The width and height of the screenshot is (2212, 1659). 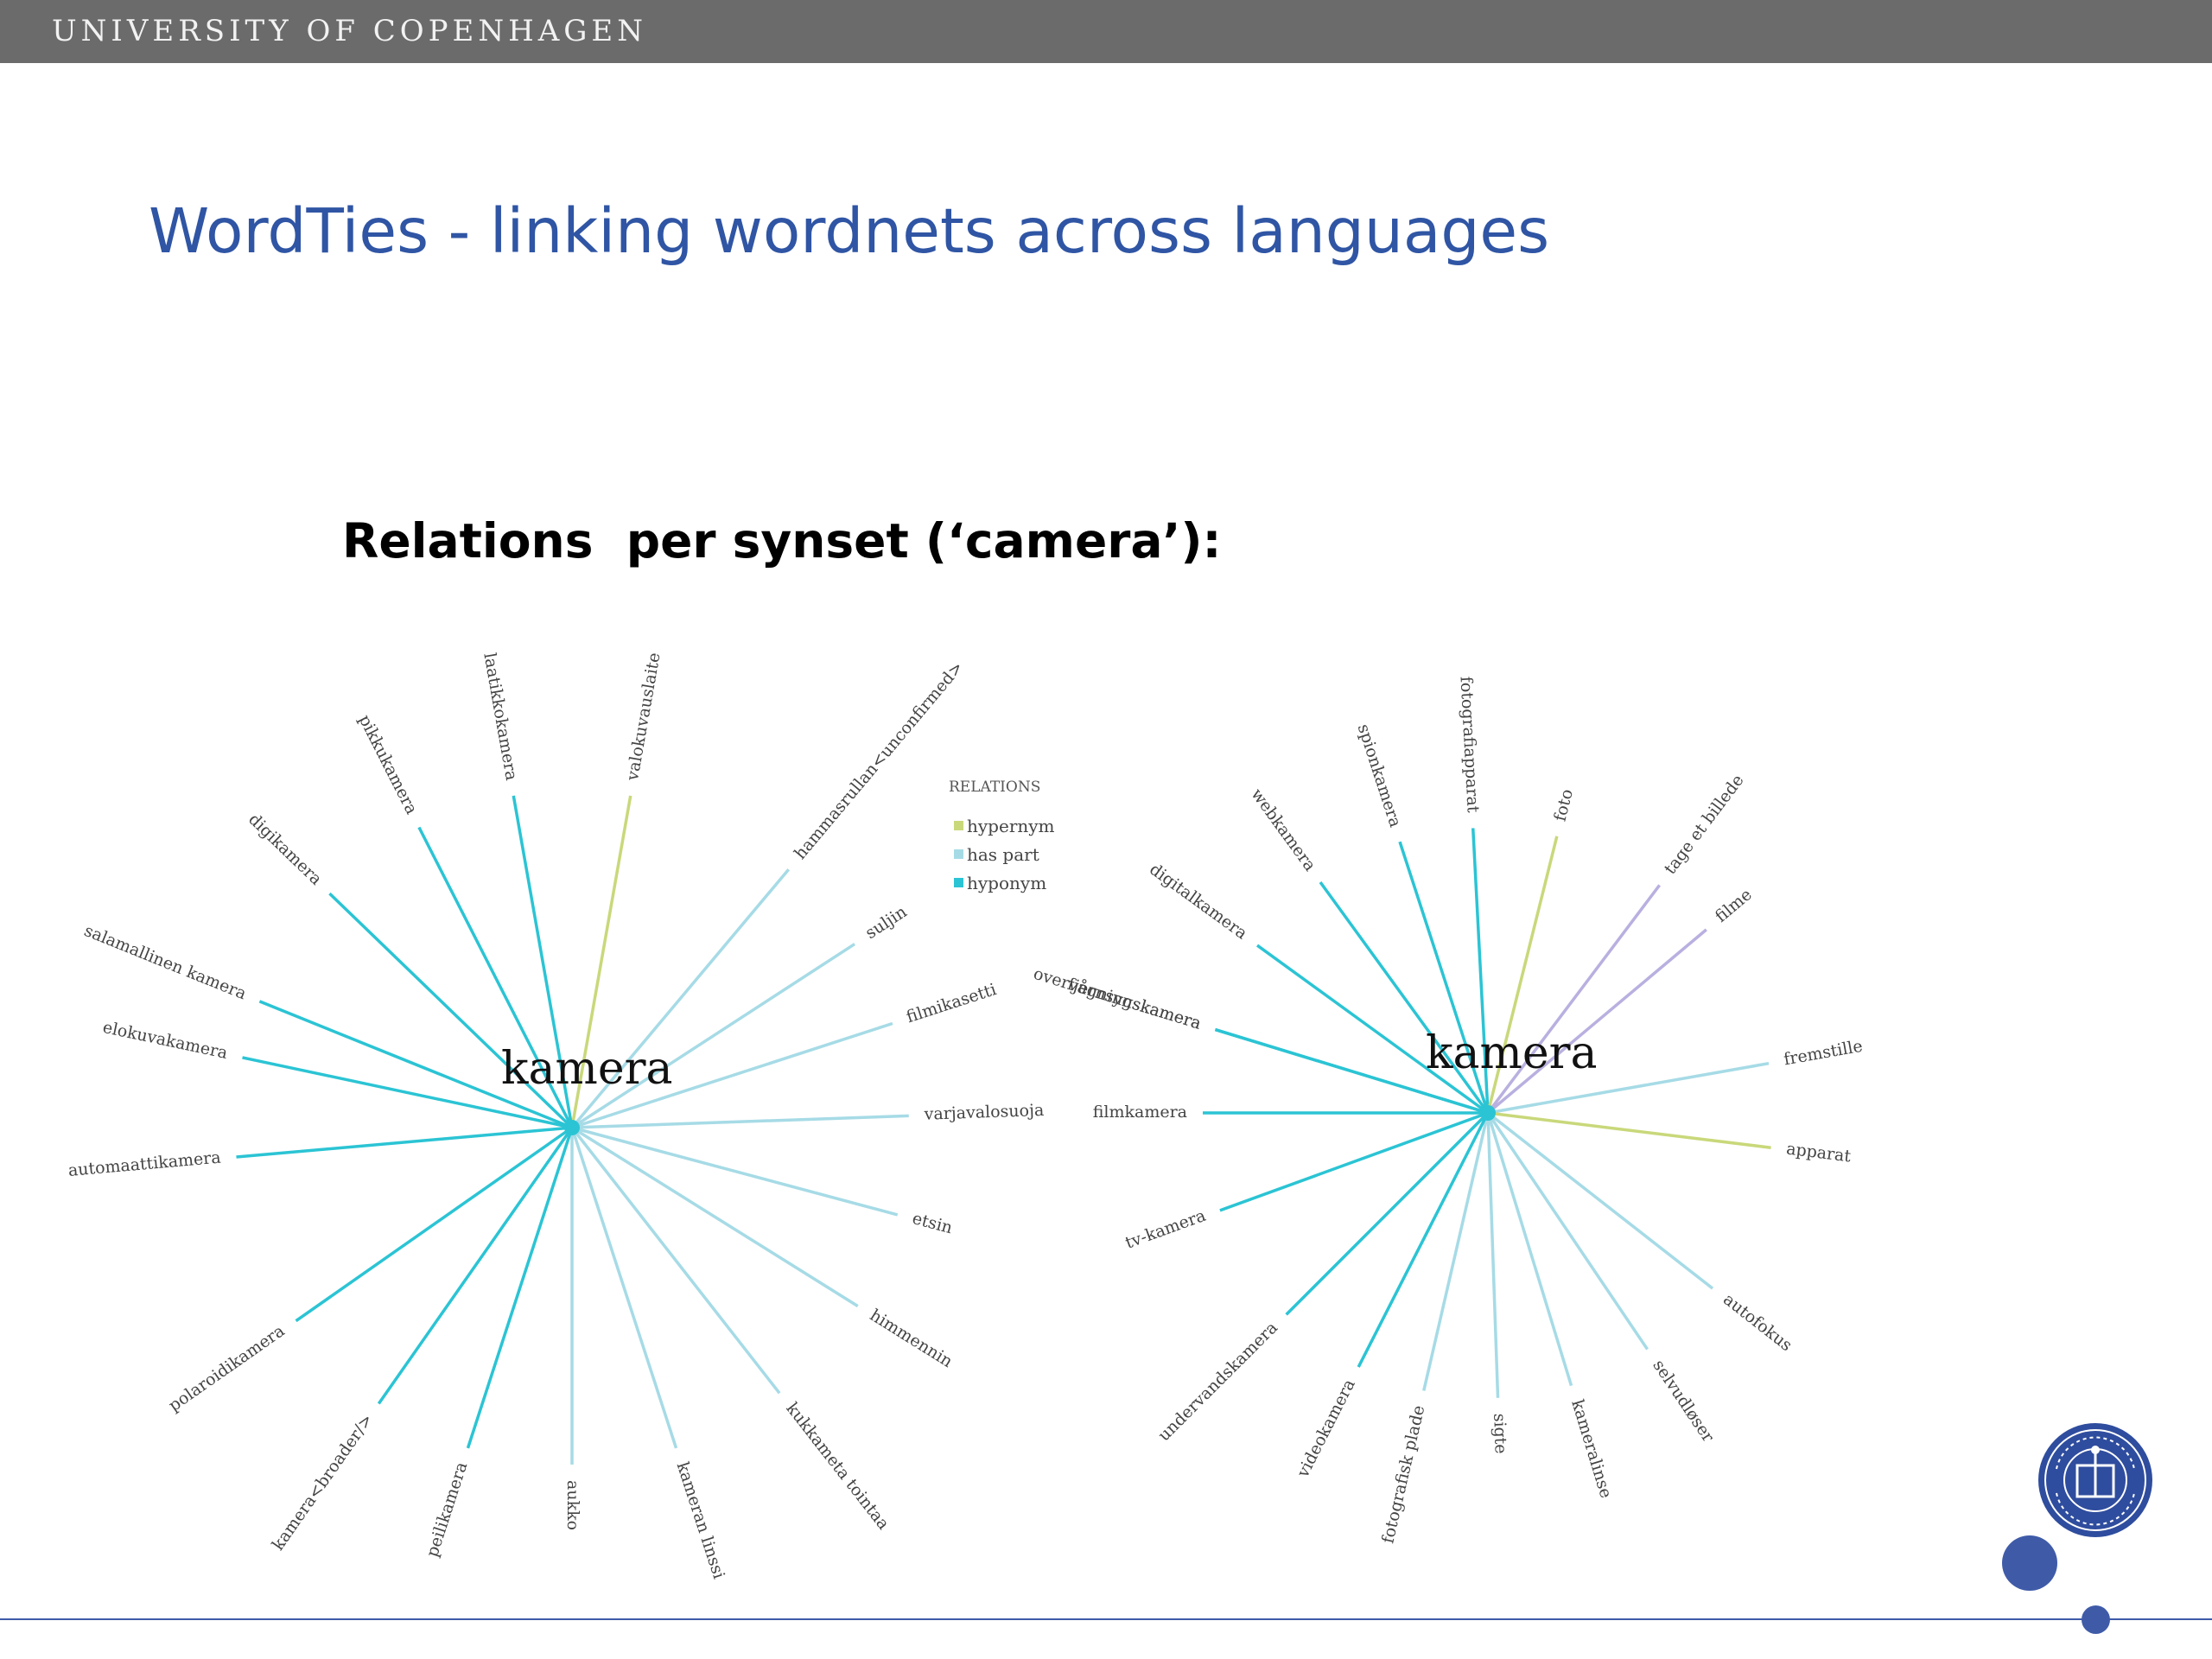 I want to click on node-label: kukkameta tointaa, so click(x=837, y=1466).